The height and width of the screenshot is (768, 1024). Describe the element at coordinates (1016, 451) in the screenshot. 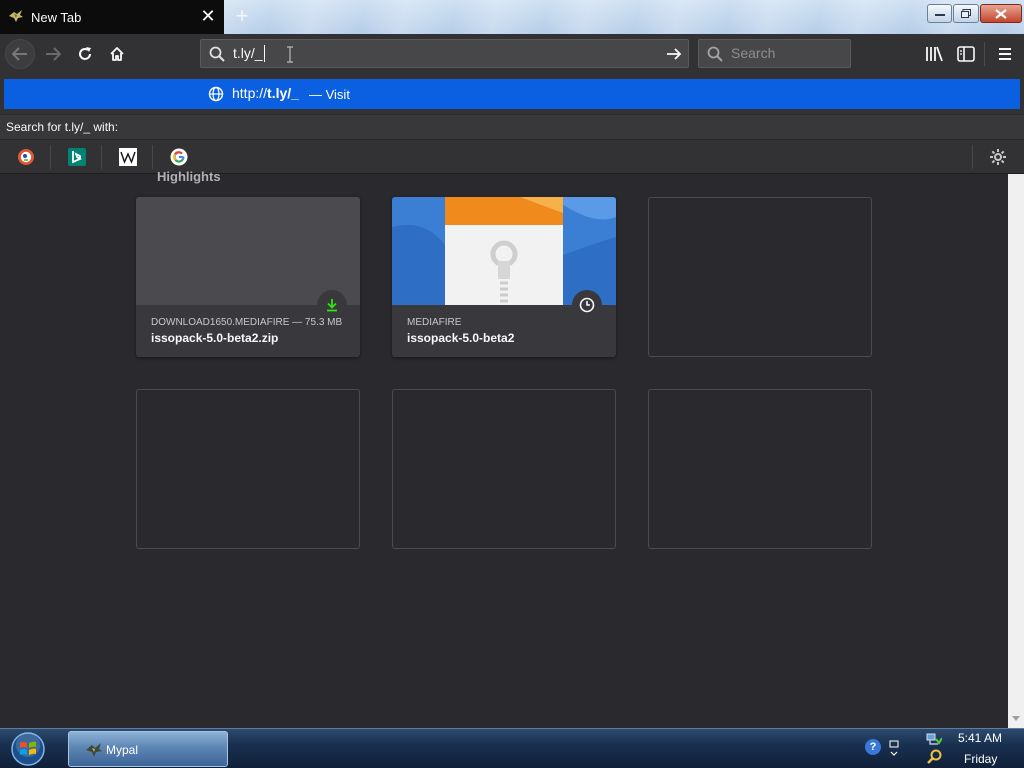

I see `vertical-scrollbar` at that location.